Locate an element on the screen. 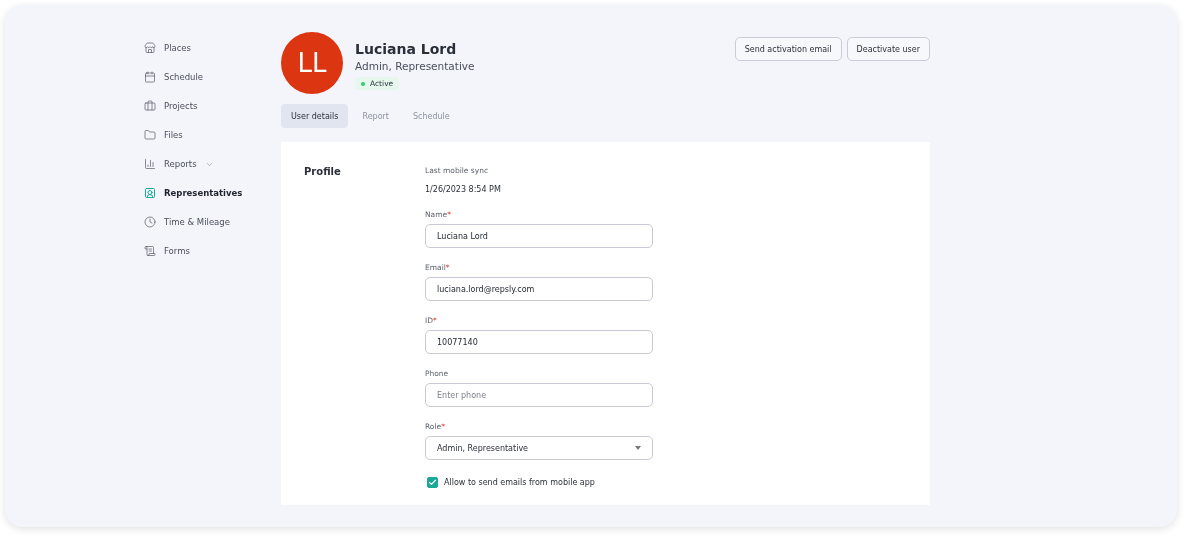 This screenshot has width=1202, height=551. select-field: Admin, Representative is located at coordinates (539, 448).